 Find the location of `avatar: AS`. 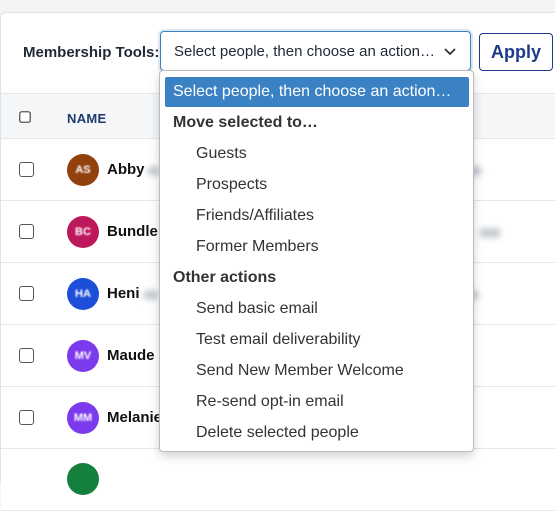

avatar: AS is located at coordinates (83, 170).